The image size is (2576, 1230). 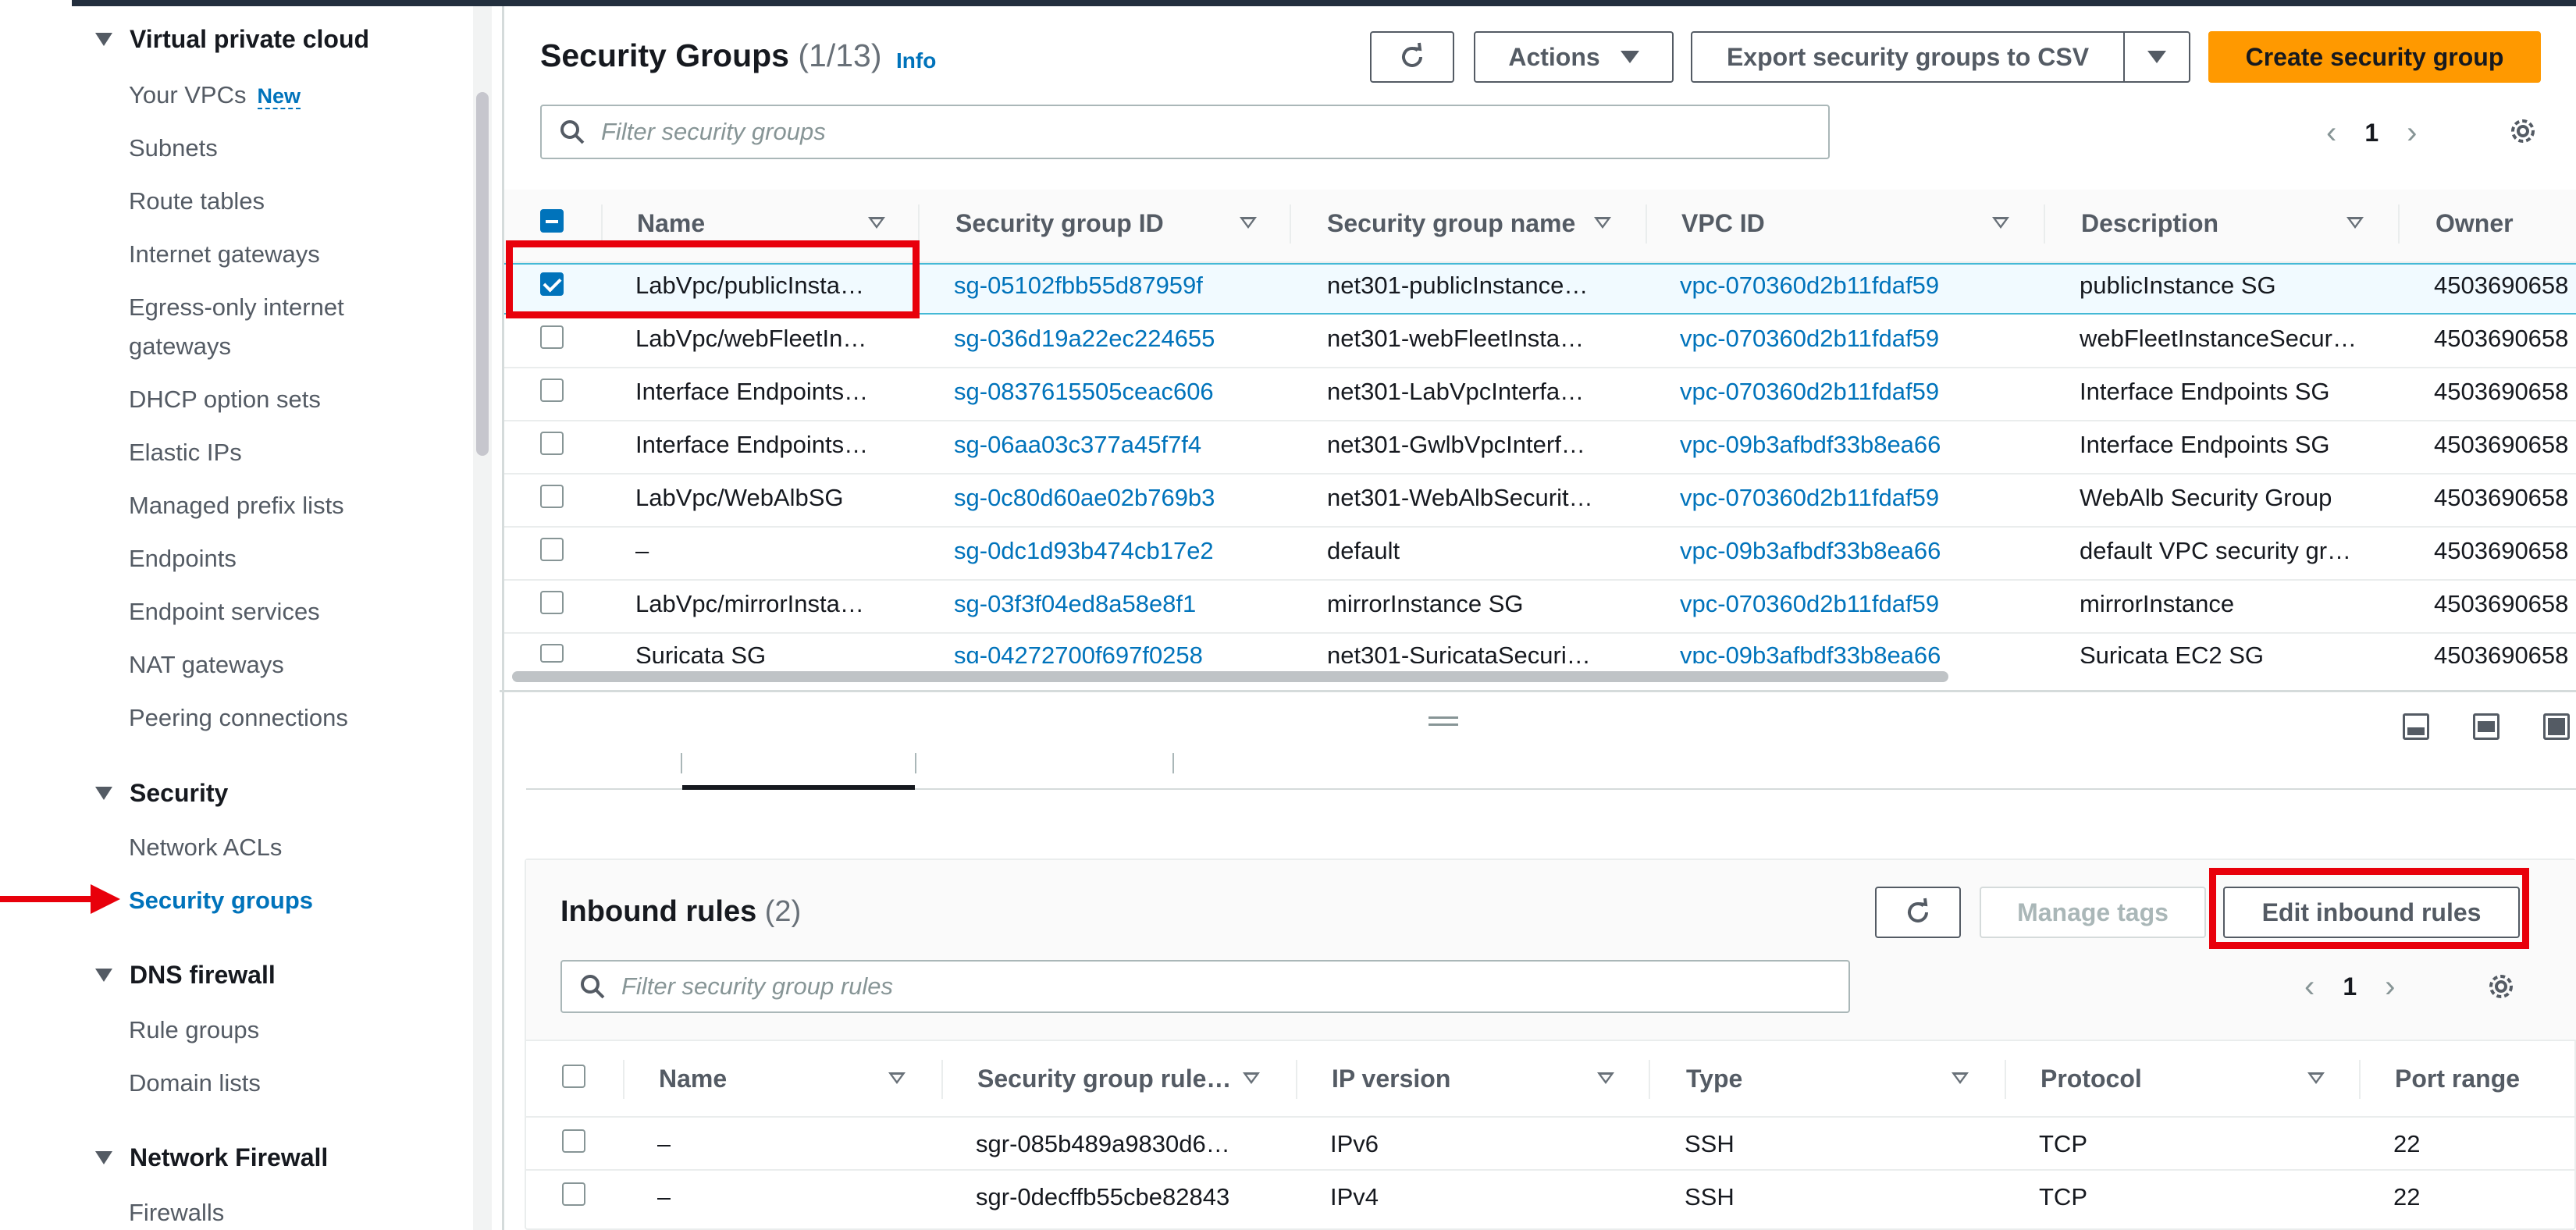 What do you see at coordinates (1084, 392) in the screenshot?
I see `cell-security-group-id-link: sg-0837615505ceac606` at bounding box center [1084, 392].